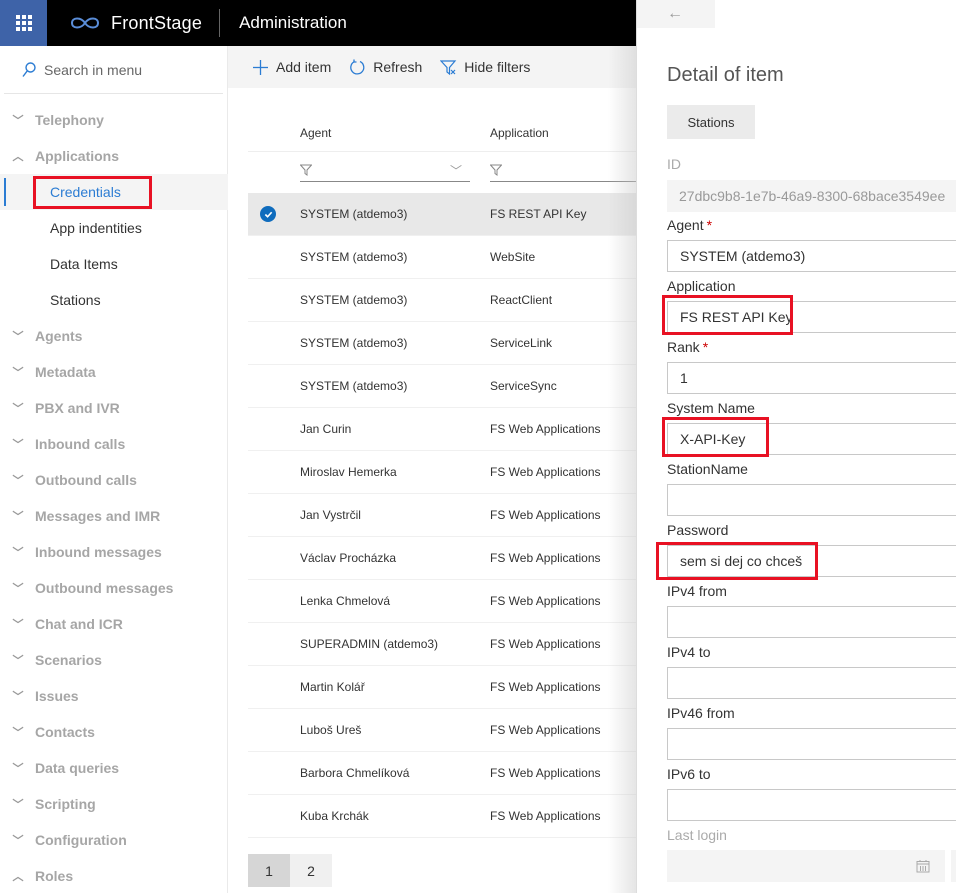 This screenshot has width=956, height=893. What do you see at coordinates (114, 408) in the screenshot?
I see `sidebar-item-pbx-ivr: ﹀ PBX and IVR` at bounding box center [114, 408].